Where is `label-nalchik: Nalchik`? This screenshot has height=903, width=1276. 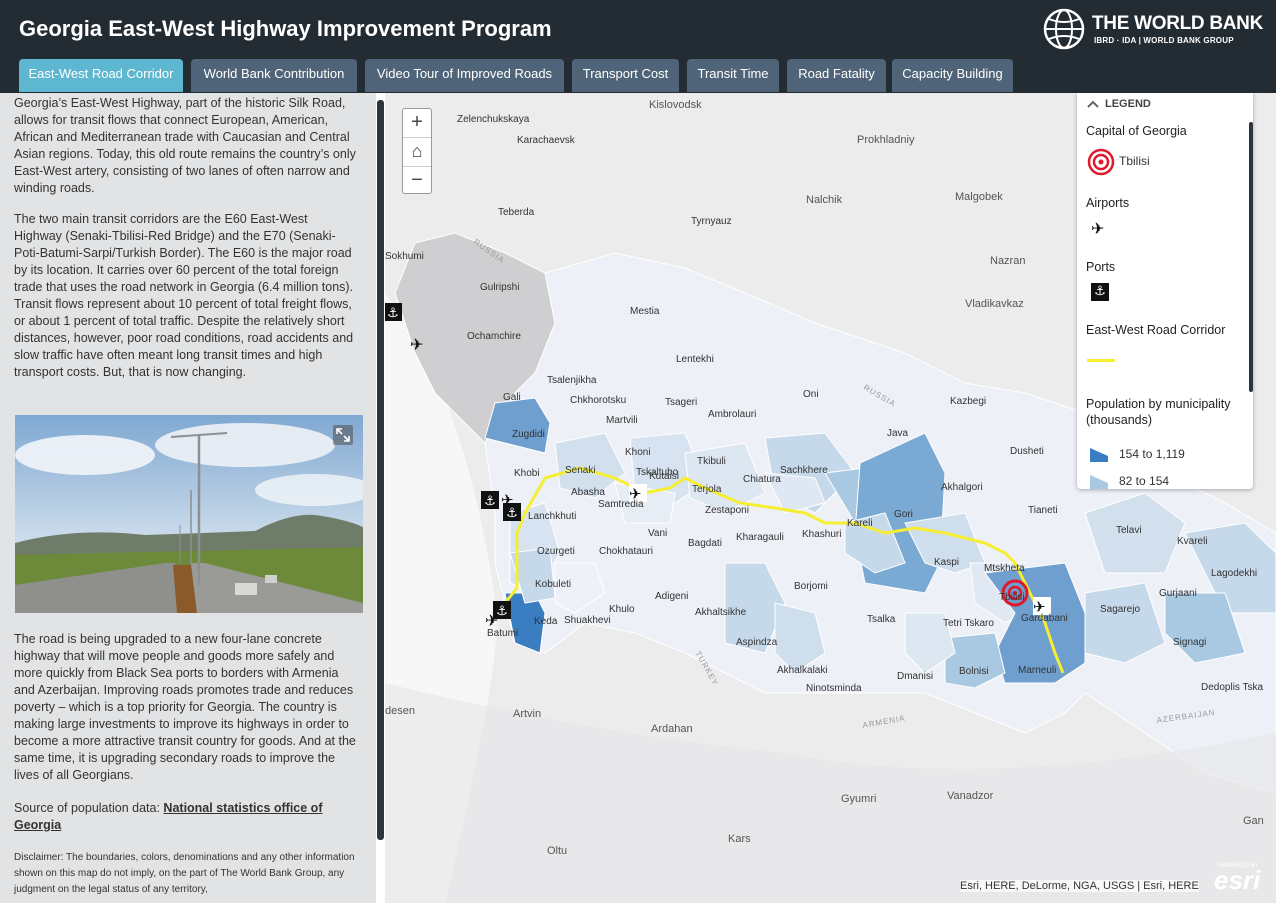
label-nalchik: Nalchik is located at coordinates (824, 200).